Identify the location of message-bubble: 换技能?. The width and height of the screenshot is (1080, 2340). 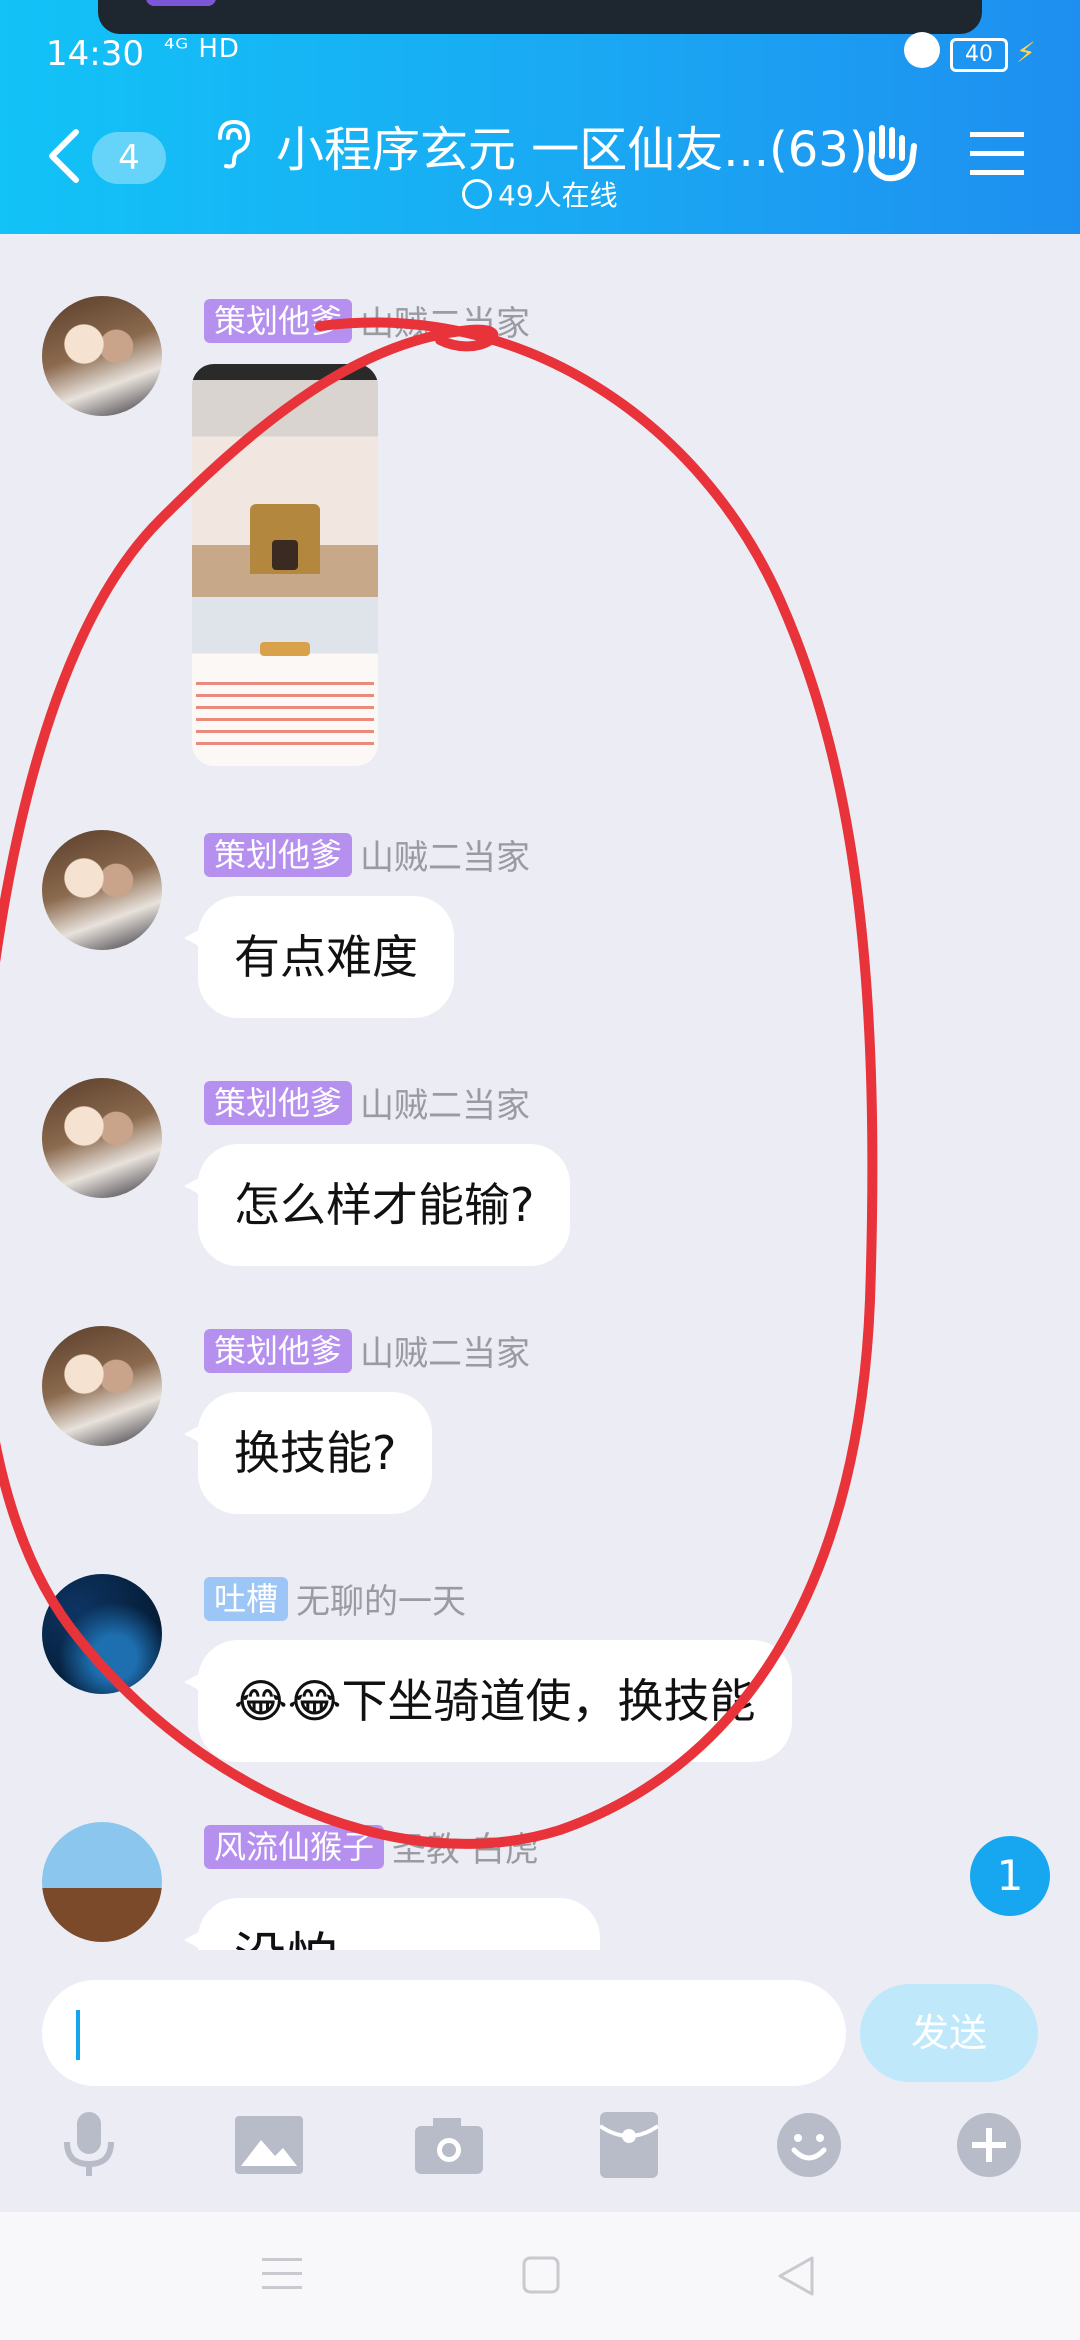
(308, 1453).